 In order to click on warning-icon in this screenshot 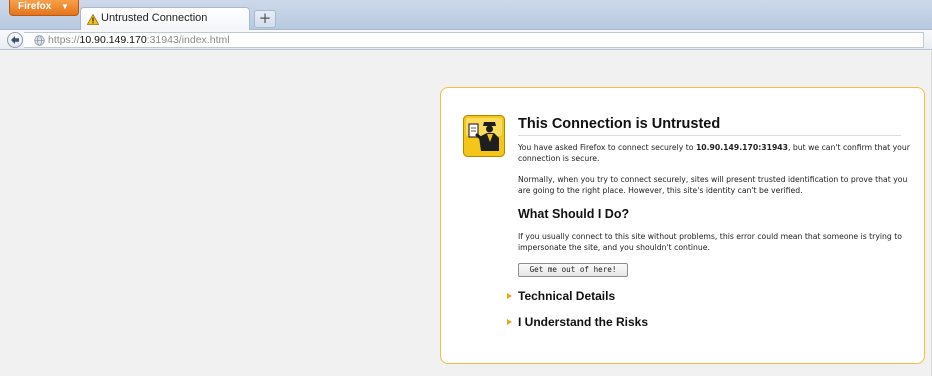, I will do `click(93, 19)`.